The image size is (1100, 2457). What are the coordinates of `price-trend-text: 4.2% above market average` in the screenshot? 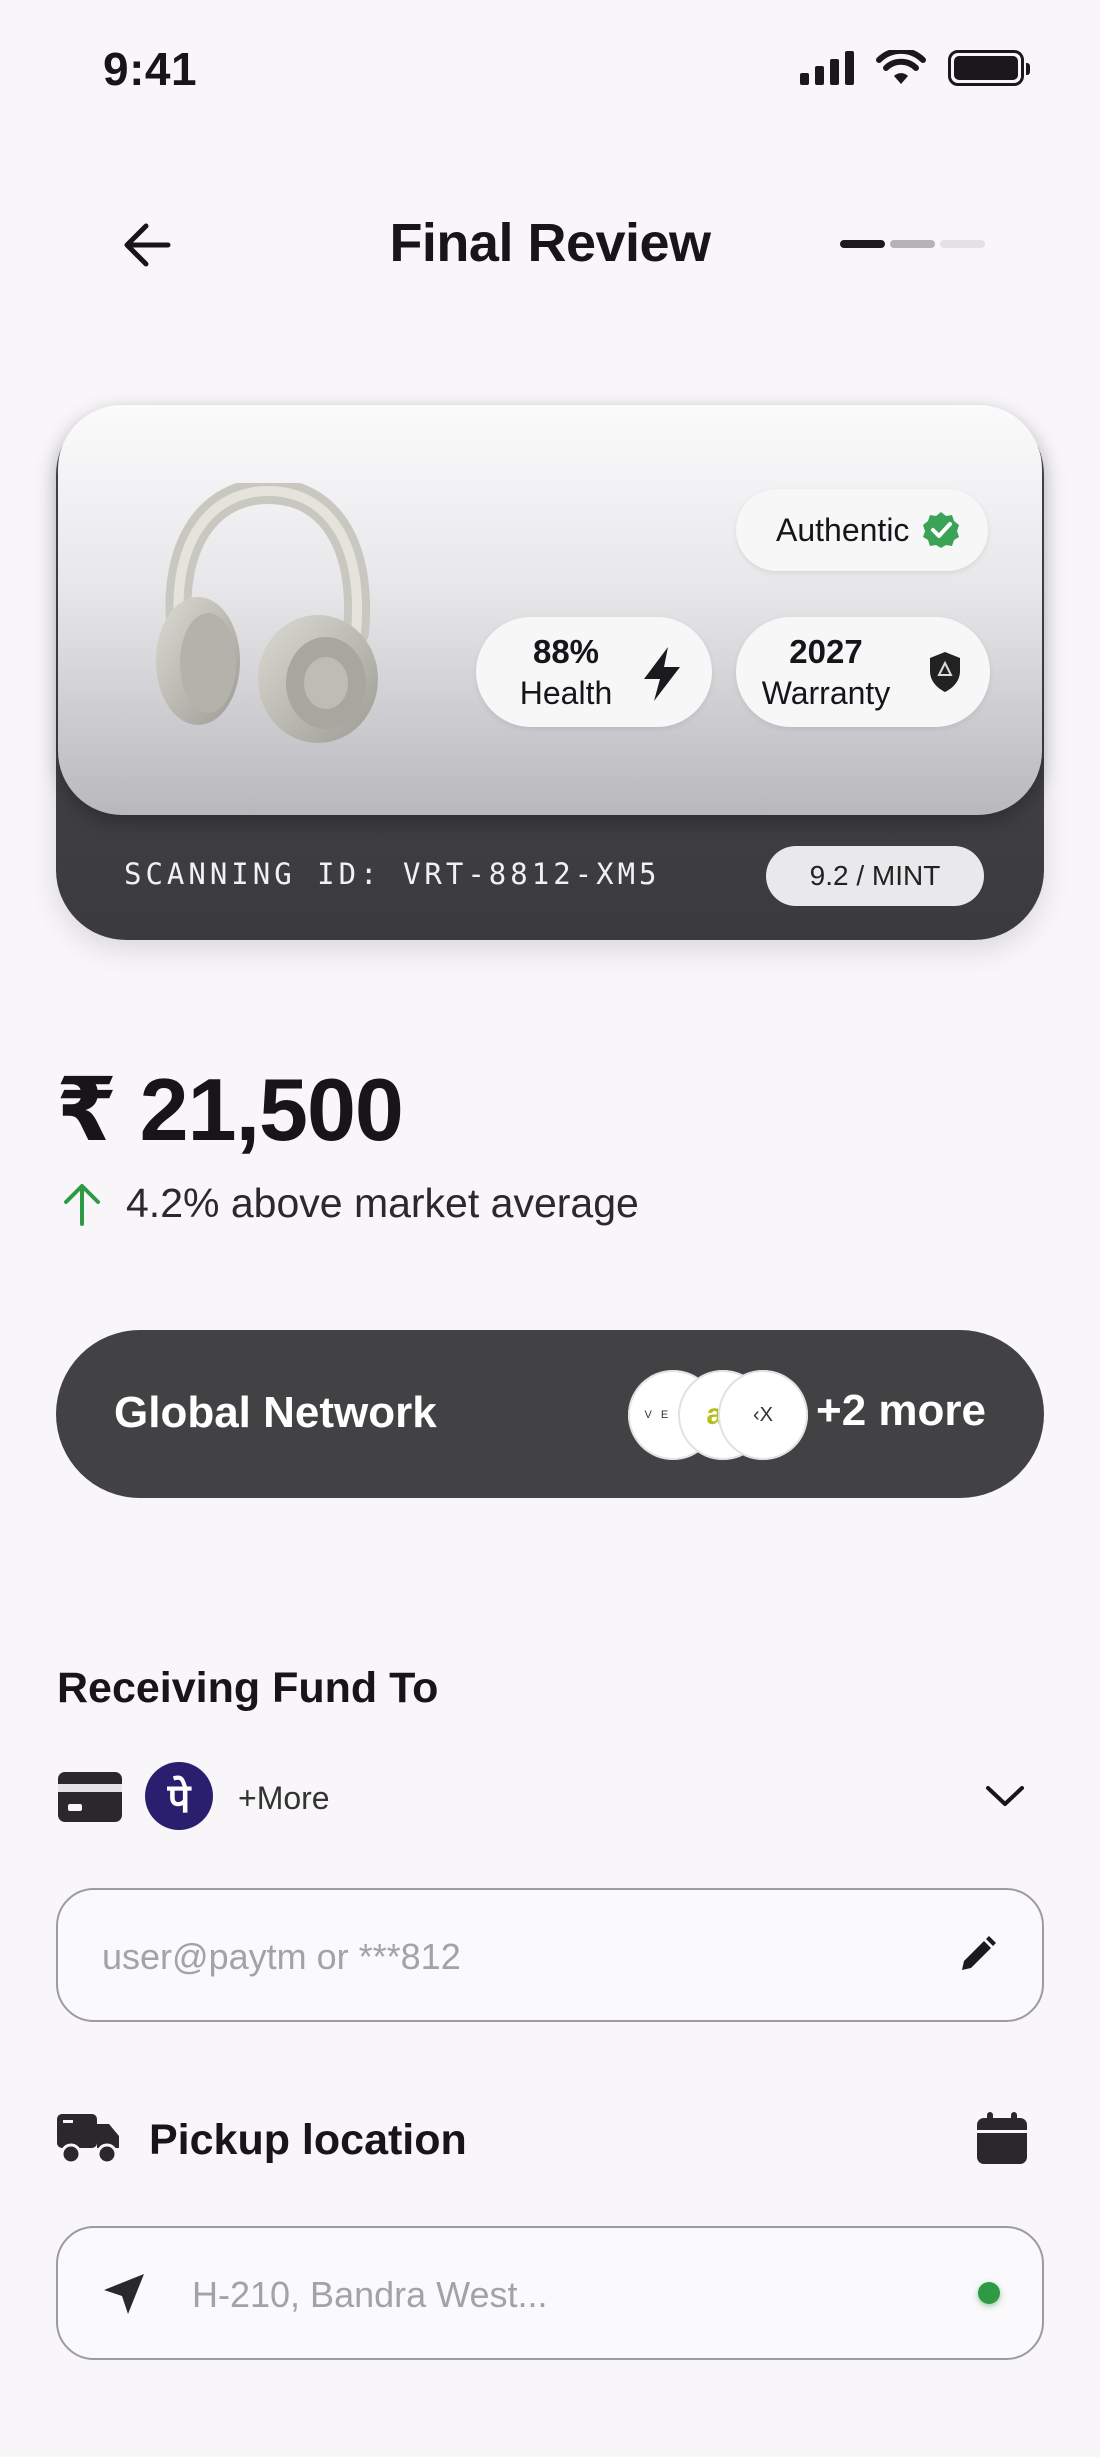 It's located at (382, 1203).